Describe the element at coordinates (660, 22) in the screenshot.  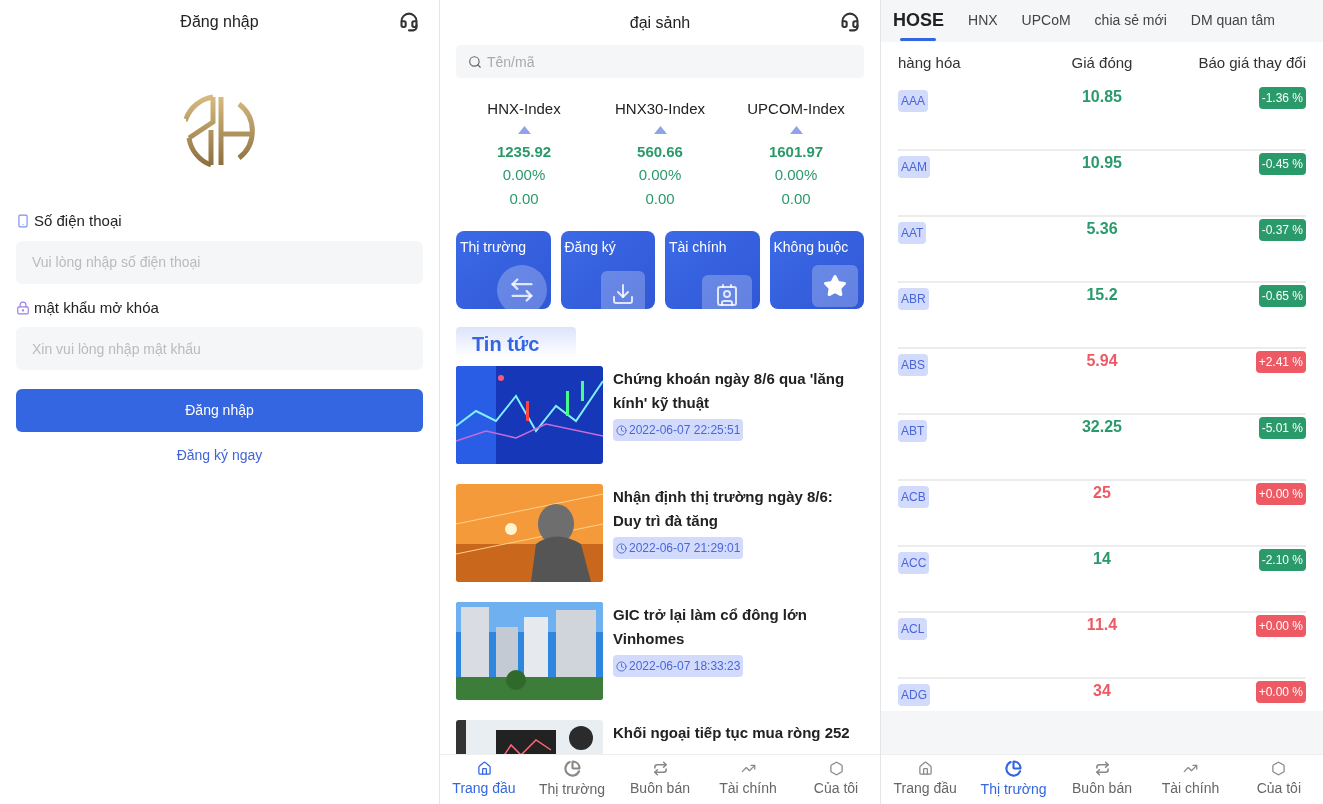
I see `screen-title: đại sảnh` at that location.